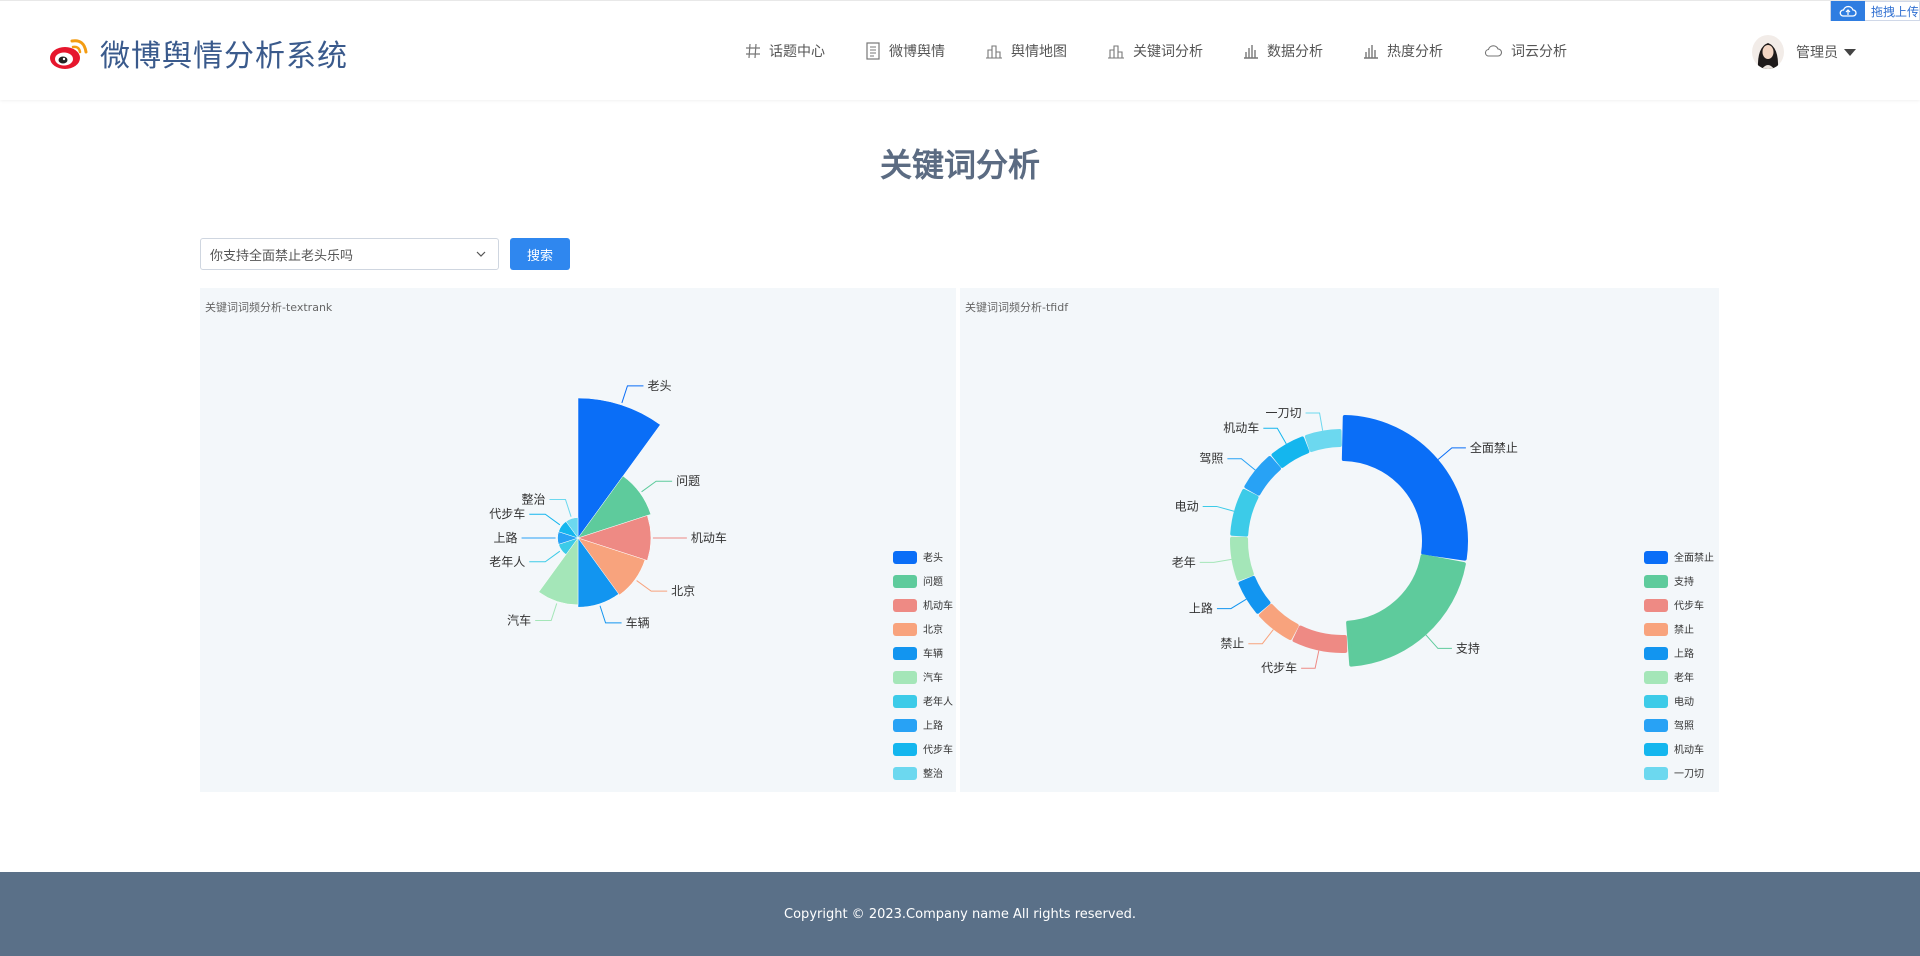 The image size is (1920, 956). I want to click on bar-chart-icon, so click(1371, 52).